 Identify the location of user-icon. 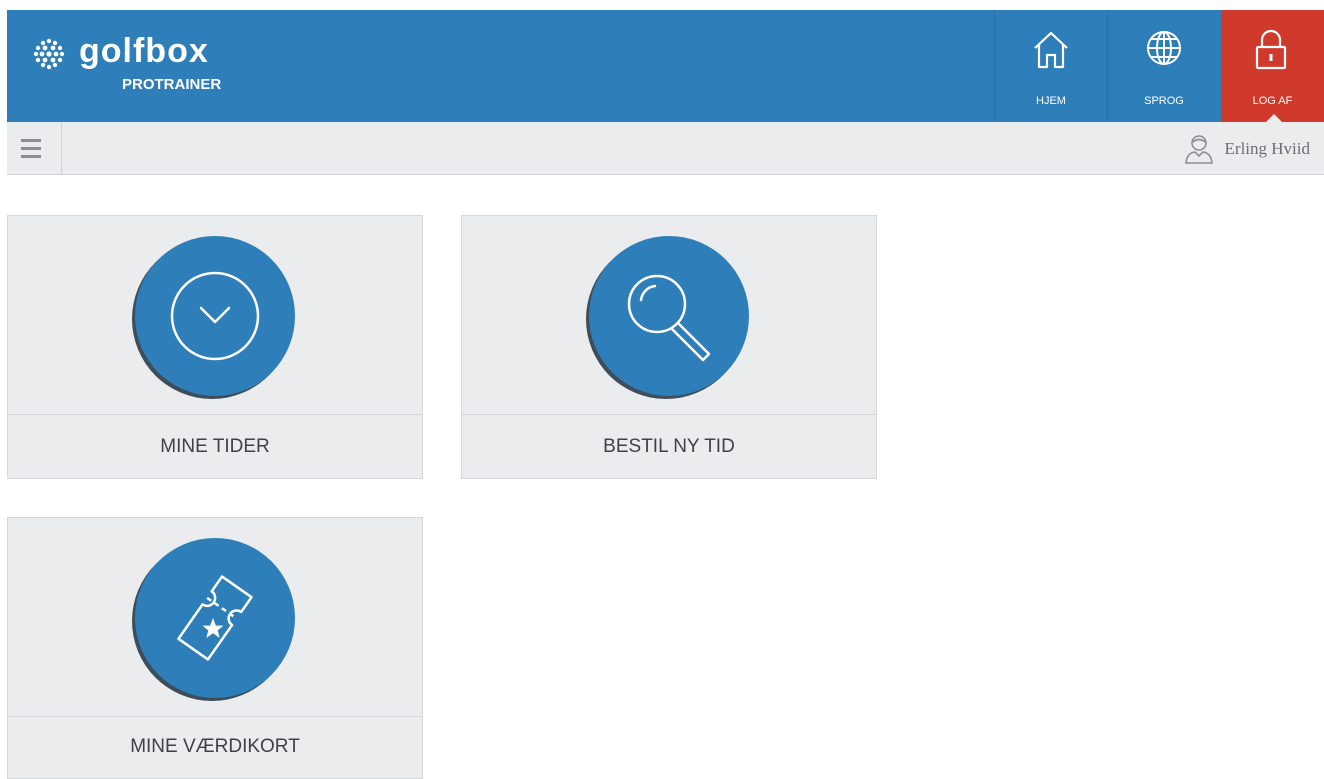
(1198, 149).